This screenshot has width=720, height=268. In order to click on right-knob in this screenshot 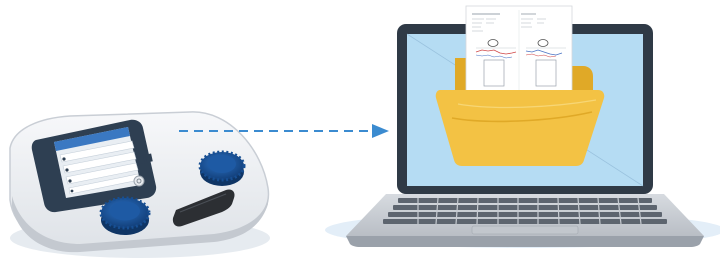, I will do `click(222, 168)`.